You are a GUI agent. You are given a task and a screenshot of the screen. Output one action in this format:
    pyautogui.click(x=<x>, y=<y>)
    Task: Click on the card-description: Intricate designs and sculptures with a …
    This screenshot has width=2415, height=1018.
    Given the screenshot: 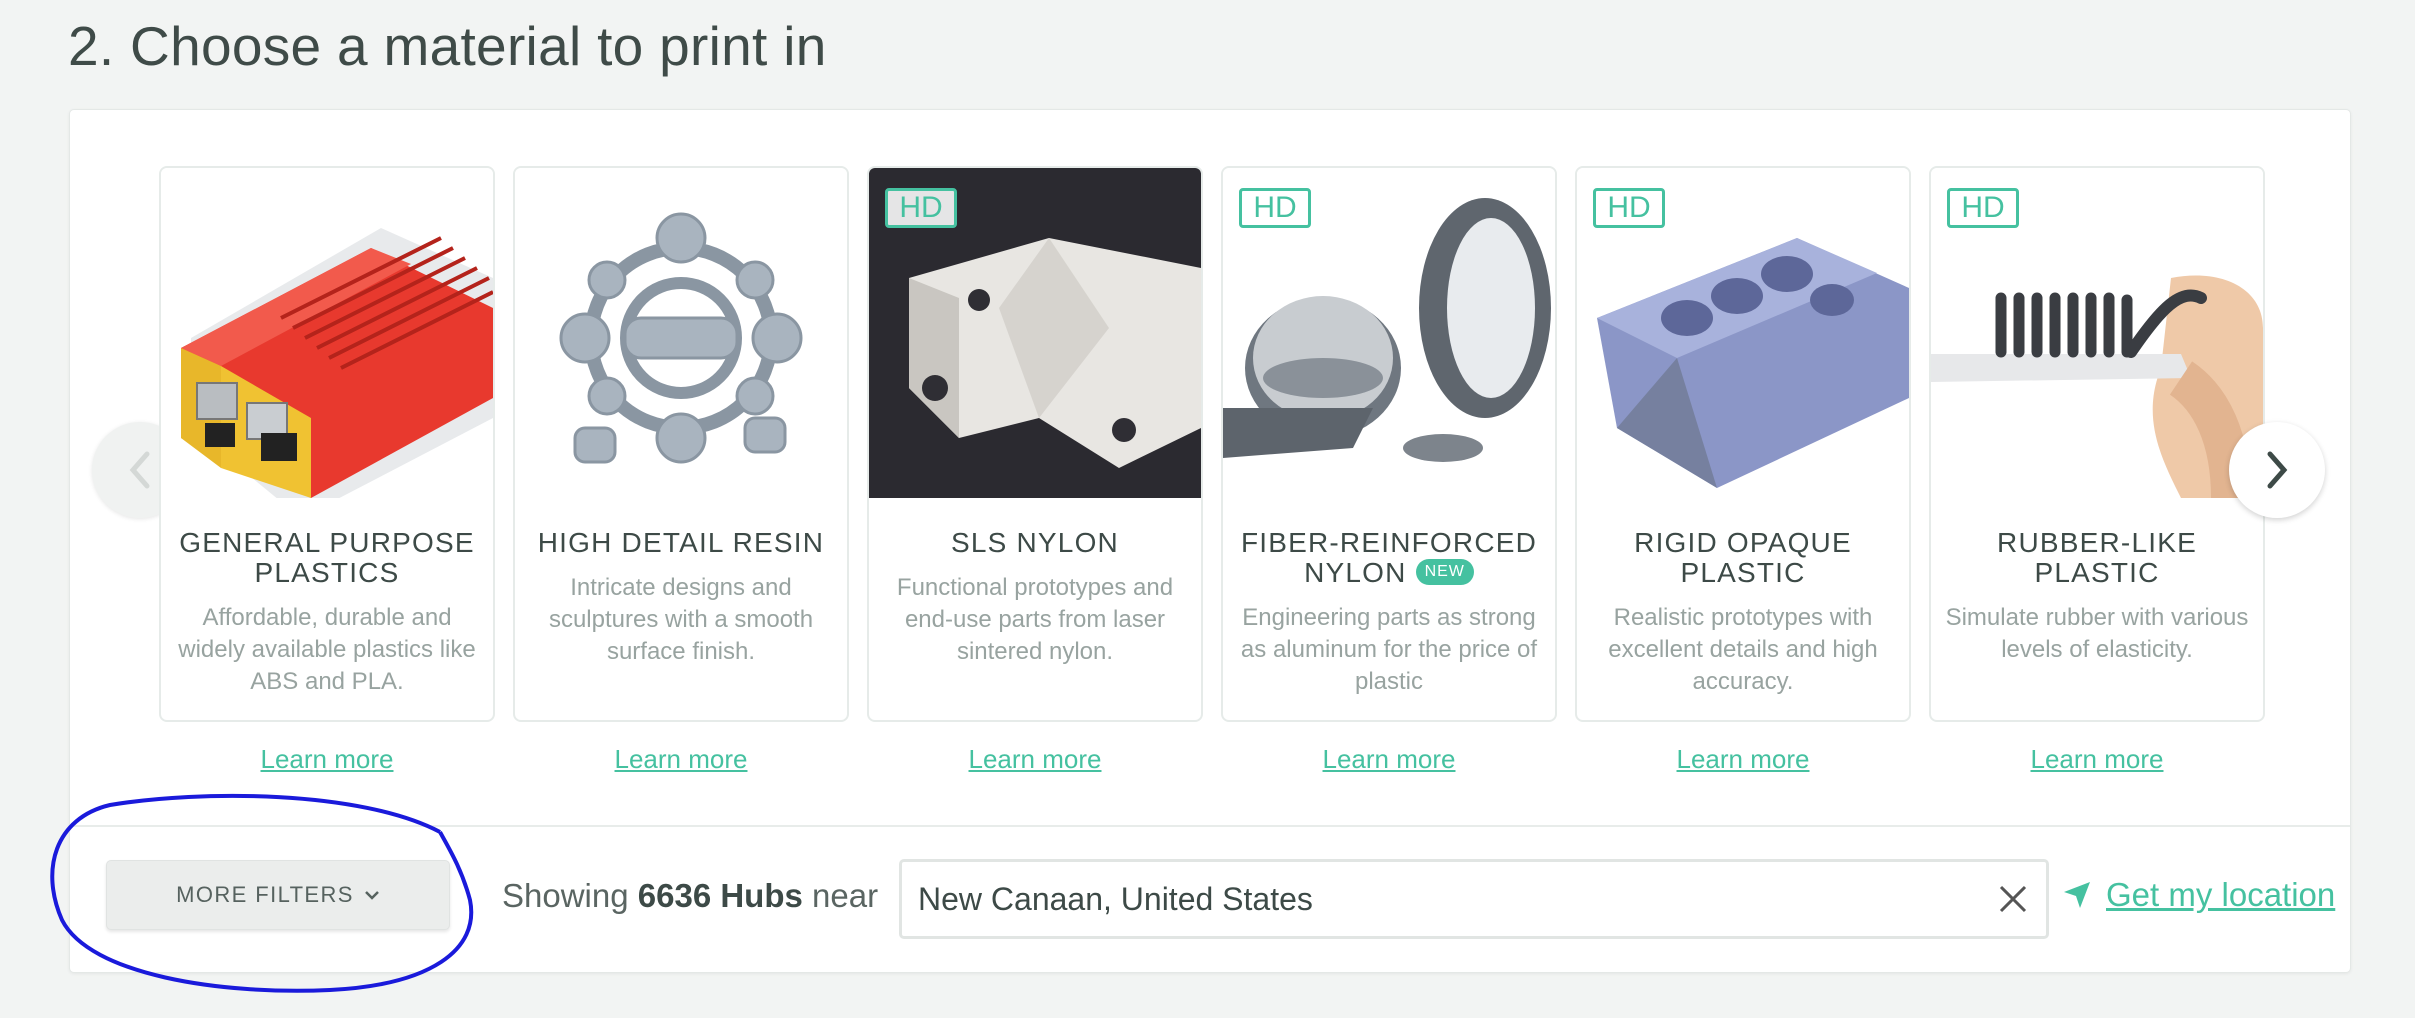 What is the action you would take?
    pyautogui.click(x=681, y=619)
    